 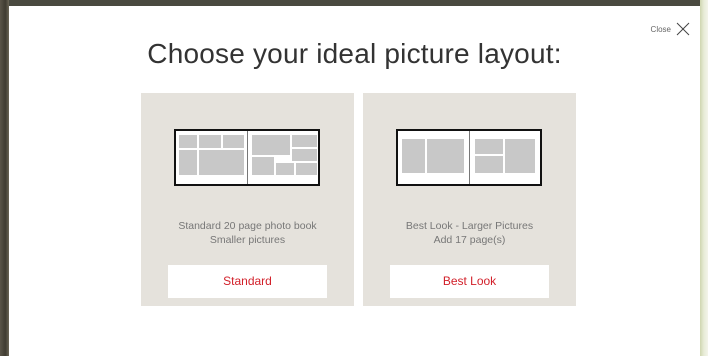 I want to click on best-look-layout-preview, so click(x=469, y=157).